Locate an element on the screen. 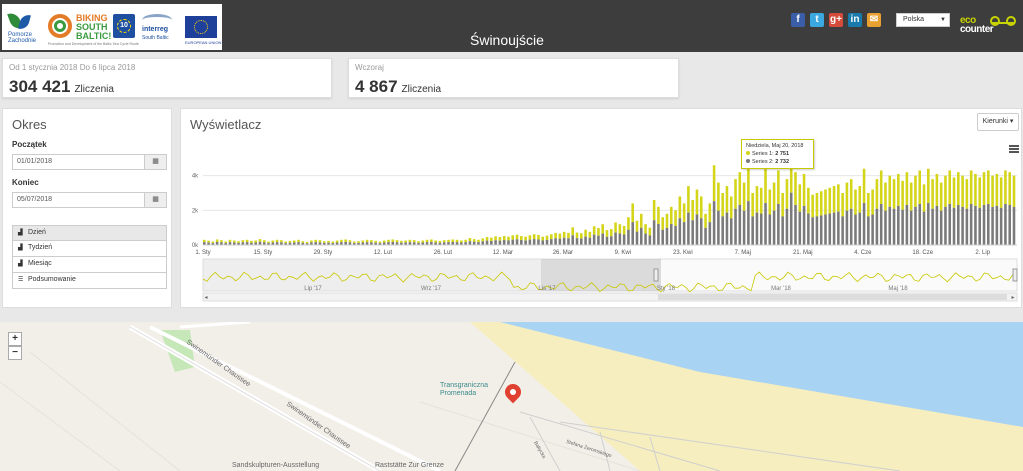  poi-label: Transgraniczna Promenada is located at coordinates (464, 389).